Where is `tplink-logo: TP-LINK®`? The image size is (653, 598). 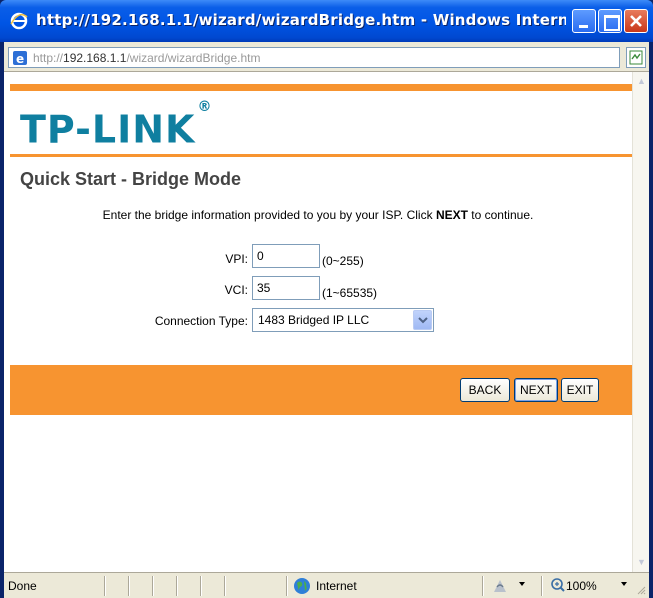
tplink-logo: TP-LINK® is located at coordinates (116, 125).